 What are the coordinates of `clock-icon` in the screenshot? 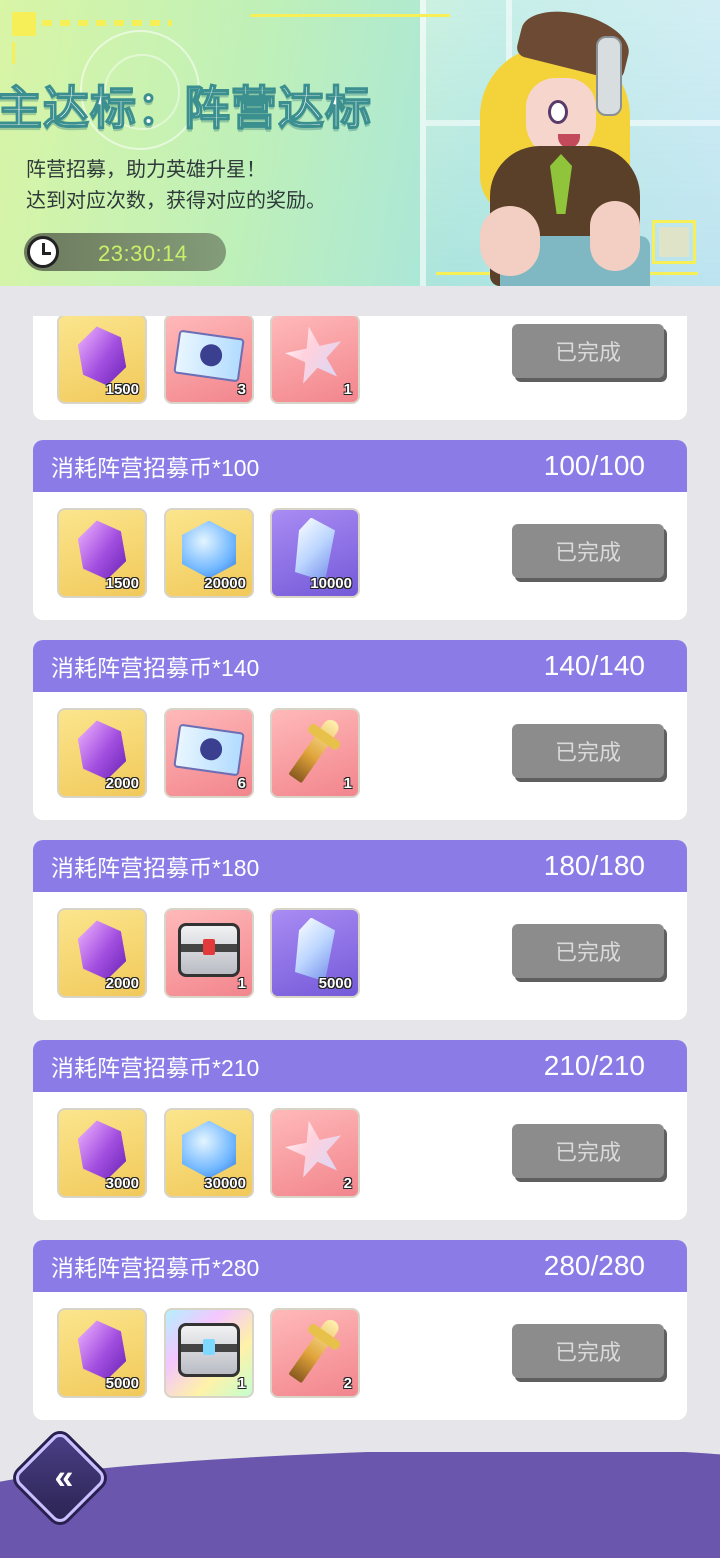 It's located at (43, 252).